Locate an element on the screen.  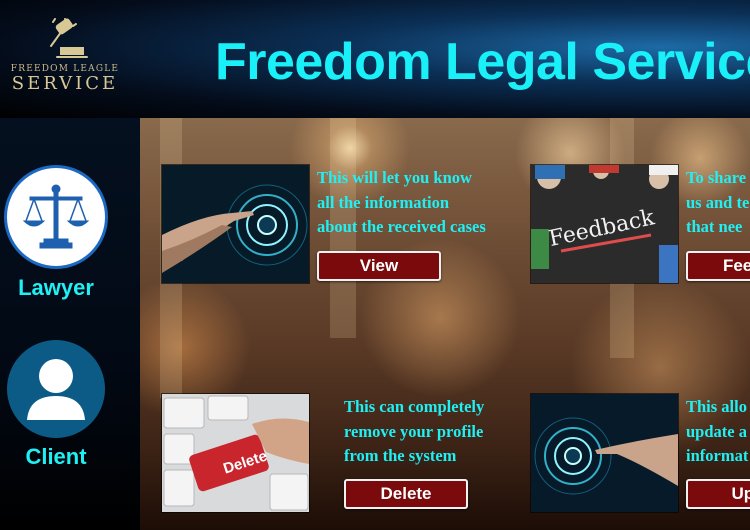
client-avatar is located at coordinates (56, 389).